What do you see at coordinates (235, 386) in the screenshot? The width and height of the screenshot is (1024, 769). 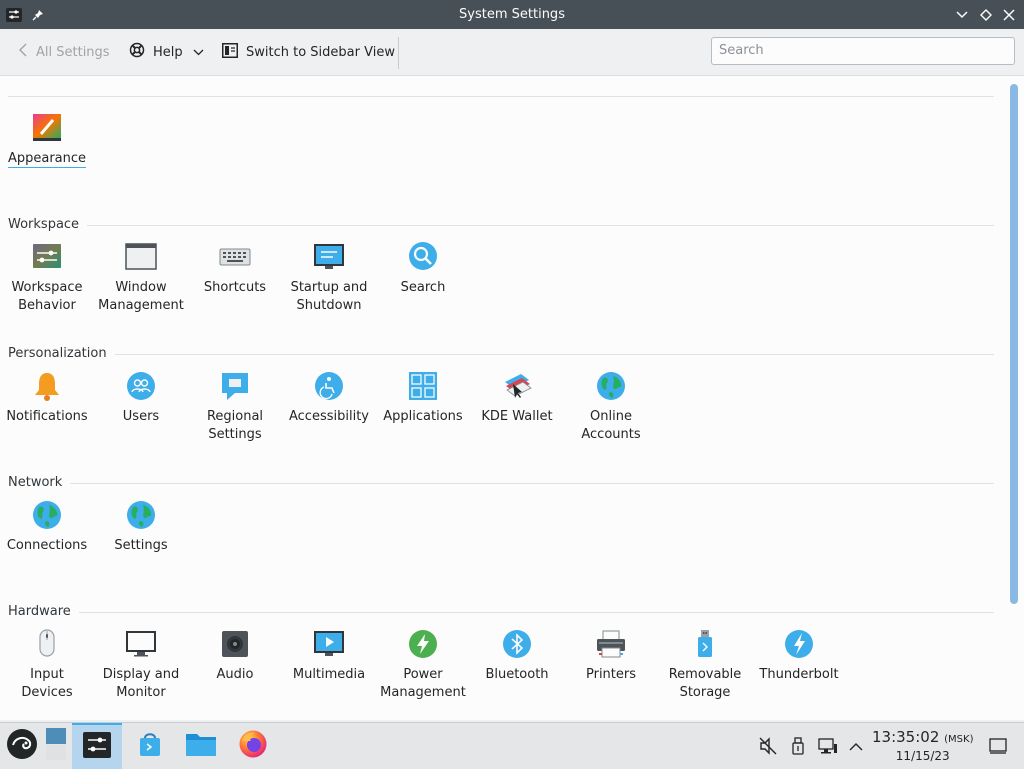 I see `regional-settings-icon` at bounding box center [235, 386].